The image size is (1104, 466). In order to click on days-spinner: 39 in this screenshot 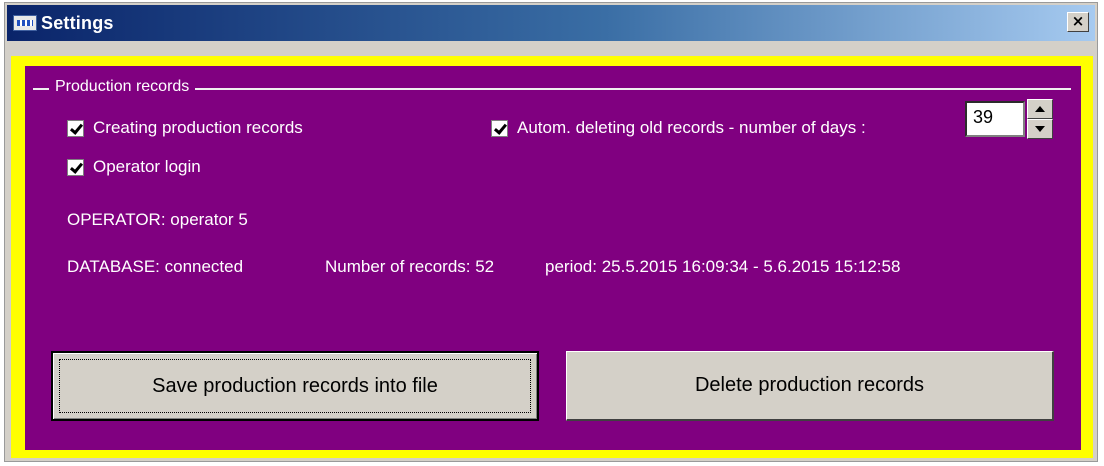, I will do `click(1010, 119)`.